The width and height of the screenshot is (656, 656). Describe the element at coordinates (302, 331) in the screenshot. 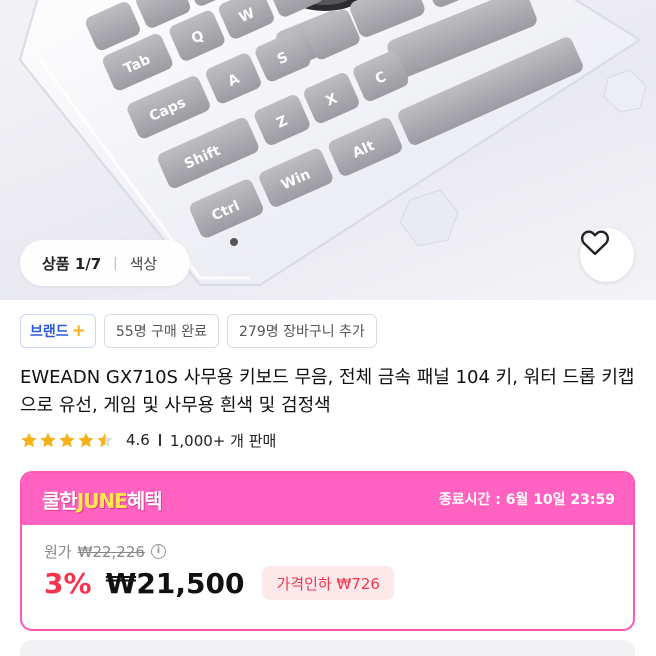

I see `cart-count-badge: 279명 장바구니 추가` at that location.